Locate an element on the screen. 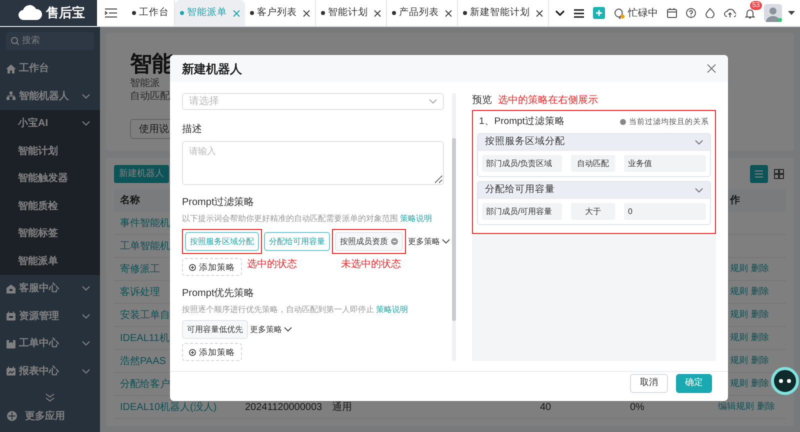 The height and width of the screenshot is (432, 800). select-field: 请选择 is located at coordinates (313, 101).